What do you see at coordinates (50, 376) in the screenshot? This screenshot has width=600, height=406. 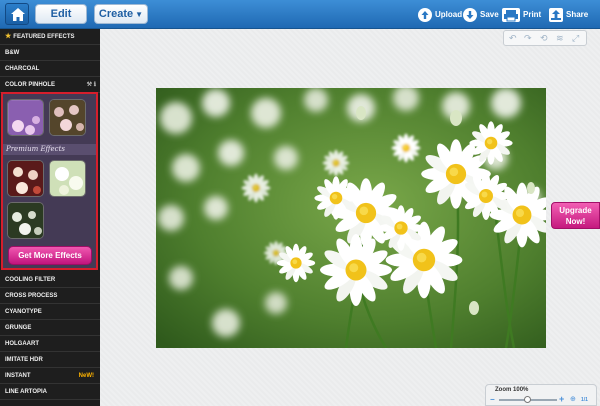 I see `sidebar-item-instant: INSTANT NeW!` at bounding box center [50, 376].